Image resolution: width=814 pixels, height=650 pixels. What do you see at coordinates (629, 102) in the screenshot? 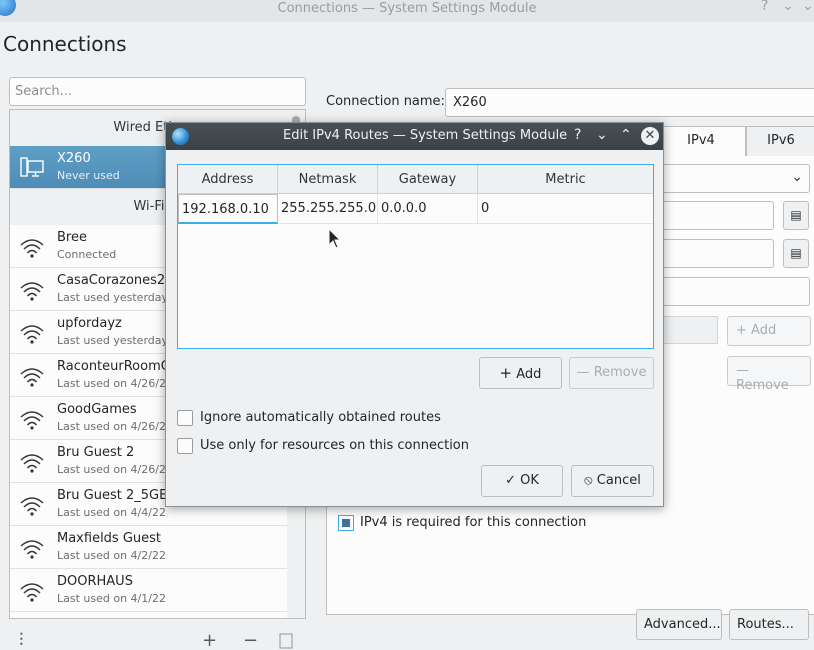
I see `connection-name-input: X260` at bounding box center [629, 102].